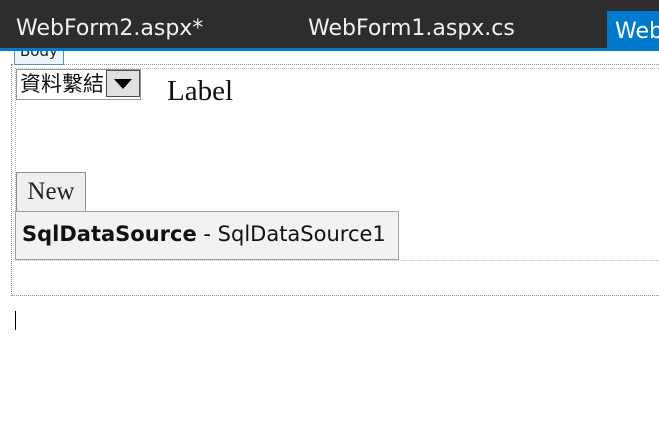 This screenshot has width=659, height=423. Describe the element at coordinates (411, 24) in the screenshot. I see `tab-webform1-aspx-cs: WebForm1.aspx.cs` at that location.